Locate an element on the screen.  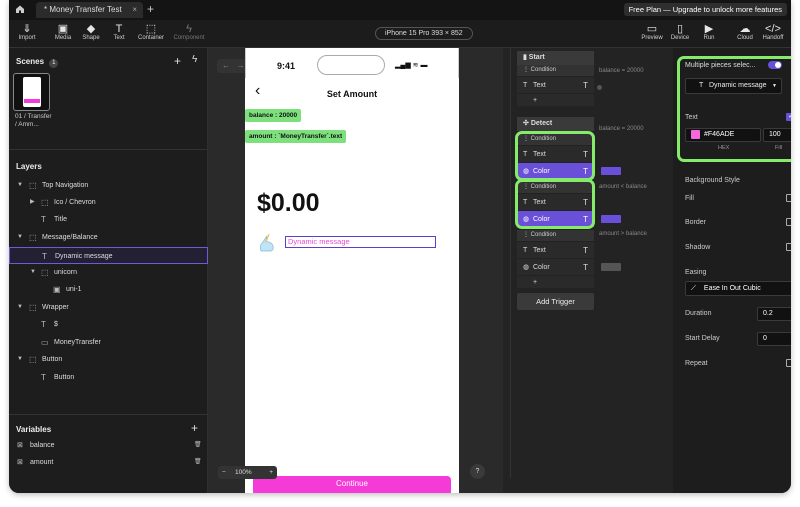
cloud-button: ☁ Cloud is located at coordinates (745, 32).